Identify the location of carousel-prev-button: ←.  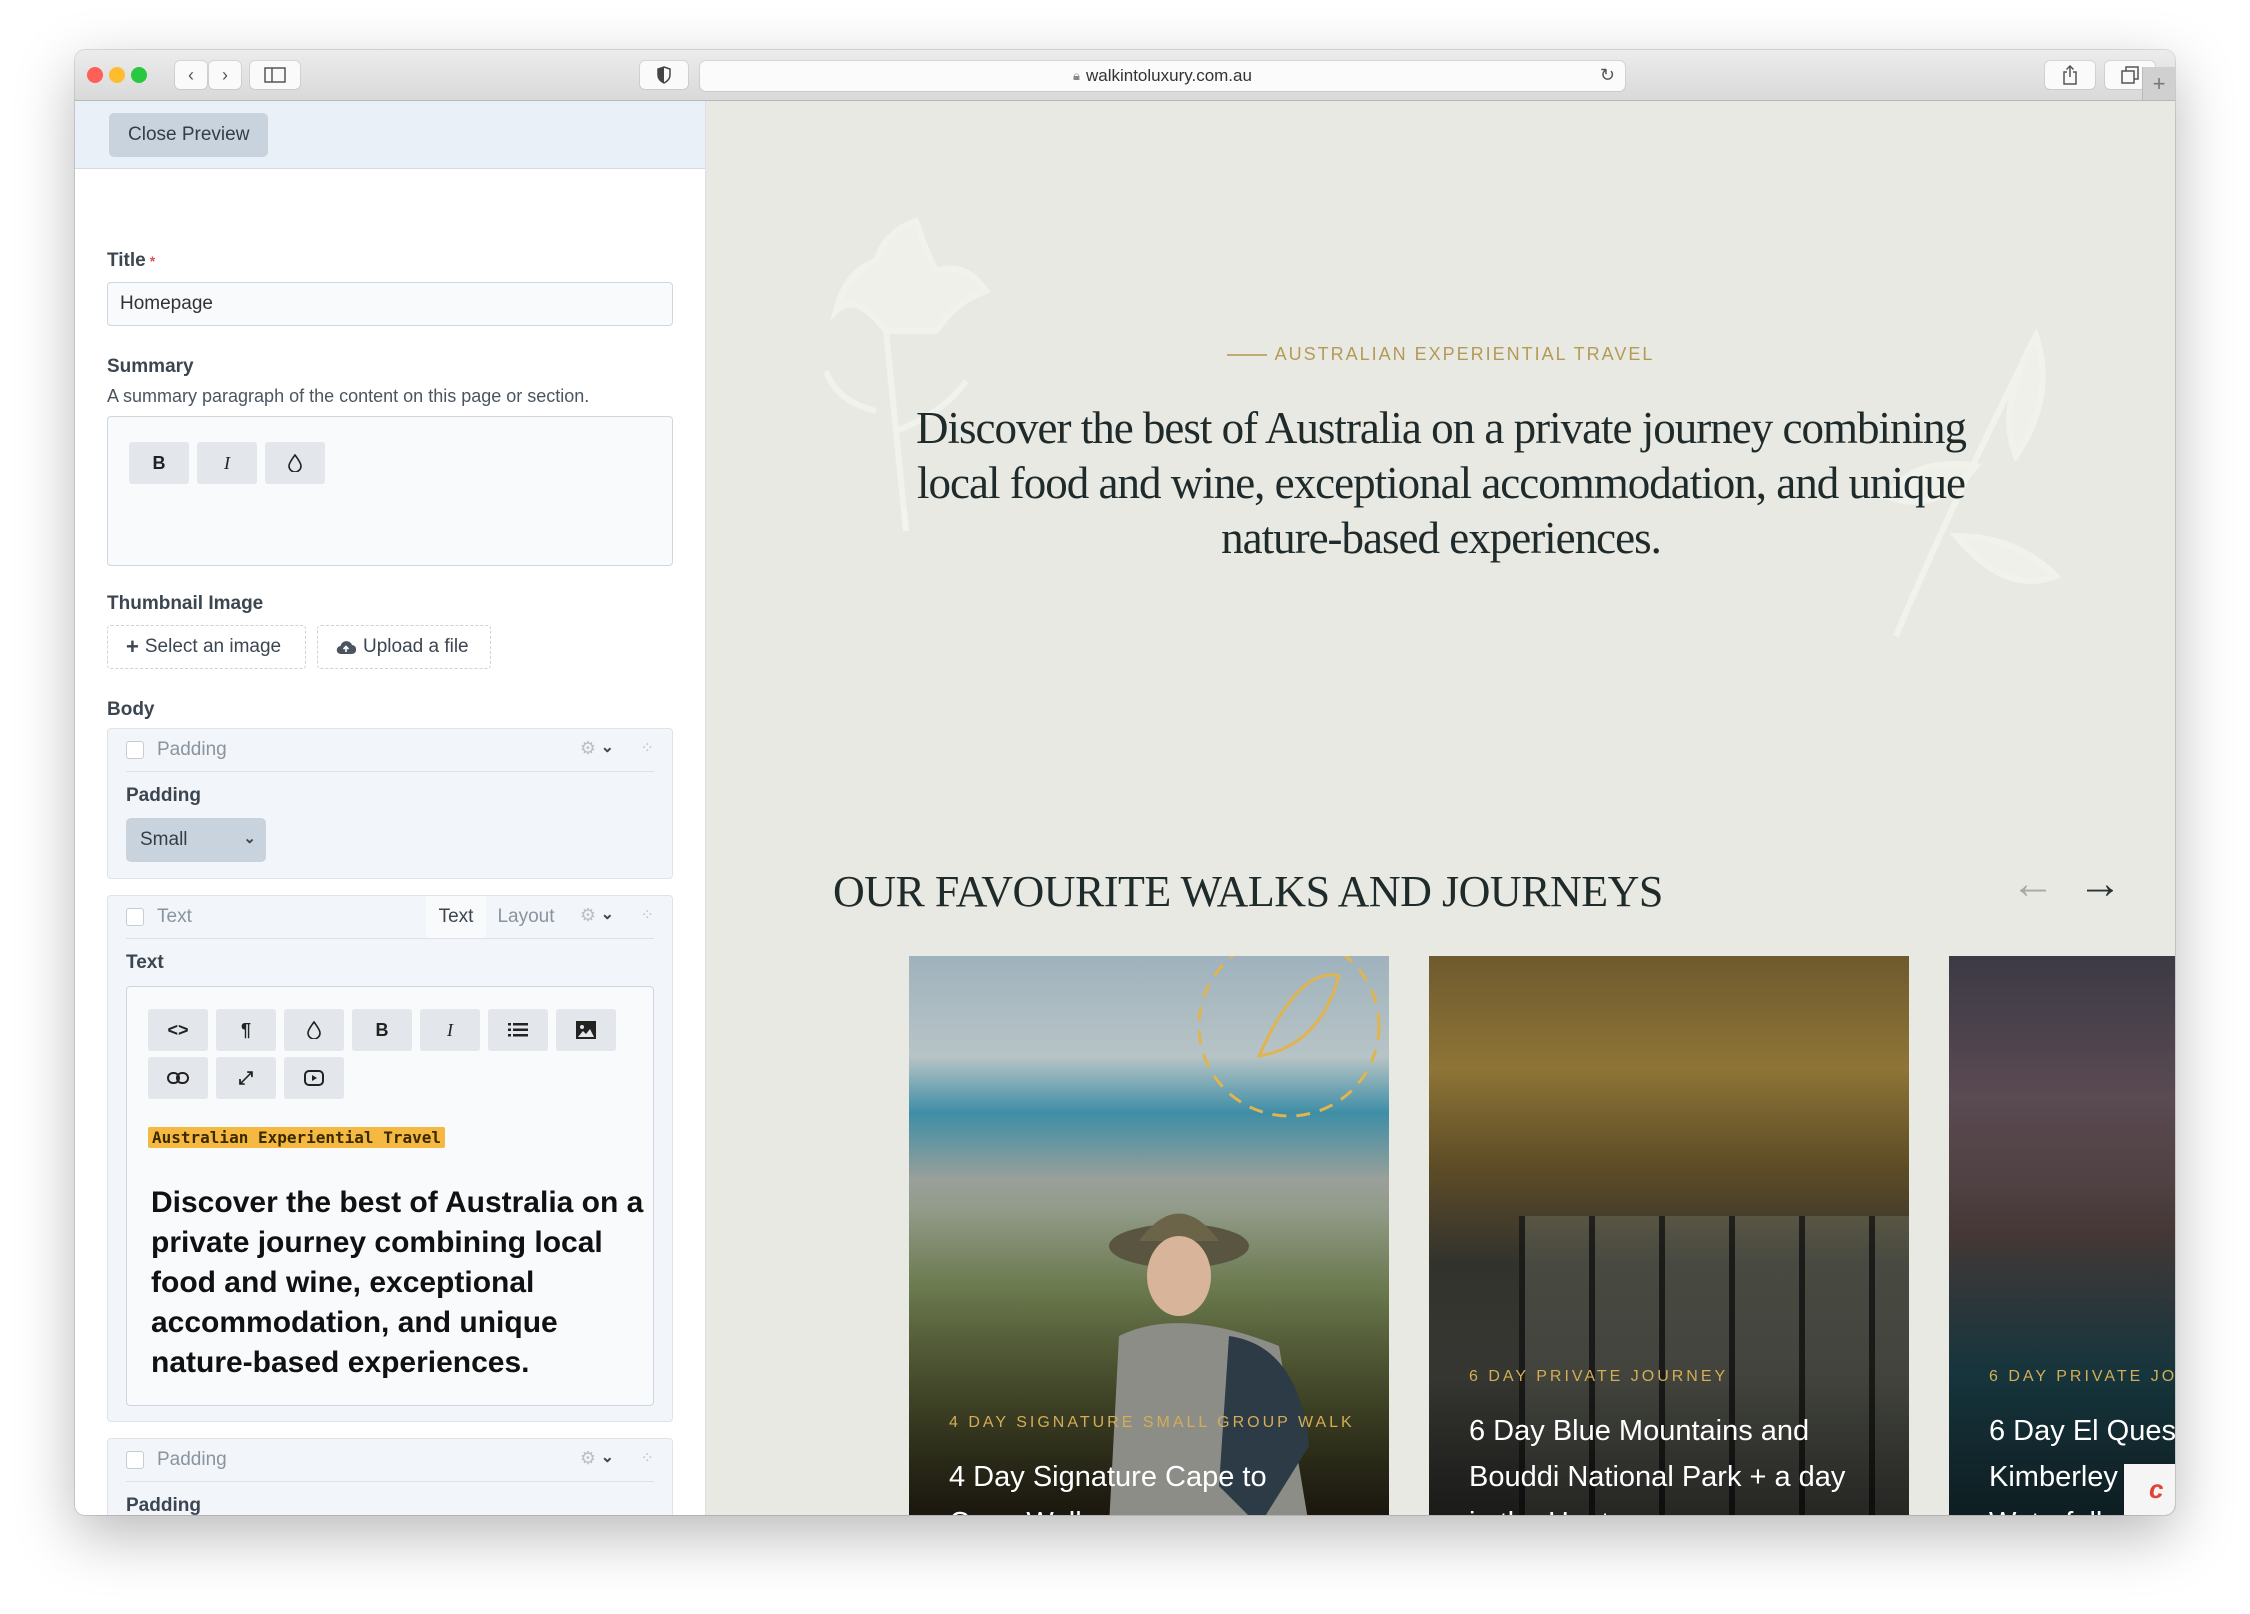
(2033, 884).